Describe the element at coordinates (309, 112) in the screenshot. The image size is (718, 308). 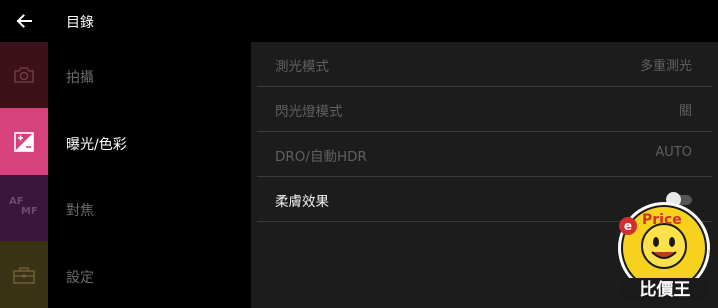
I see `setting-label: 閃光燈模式` at that location.